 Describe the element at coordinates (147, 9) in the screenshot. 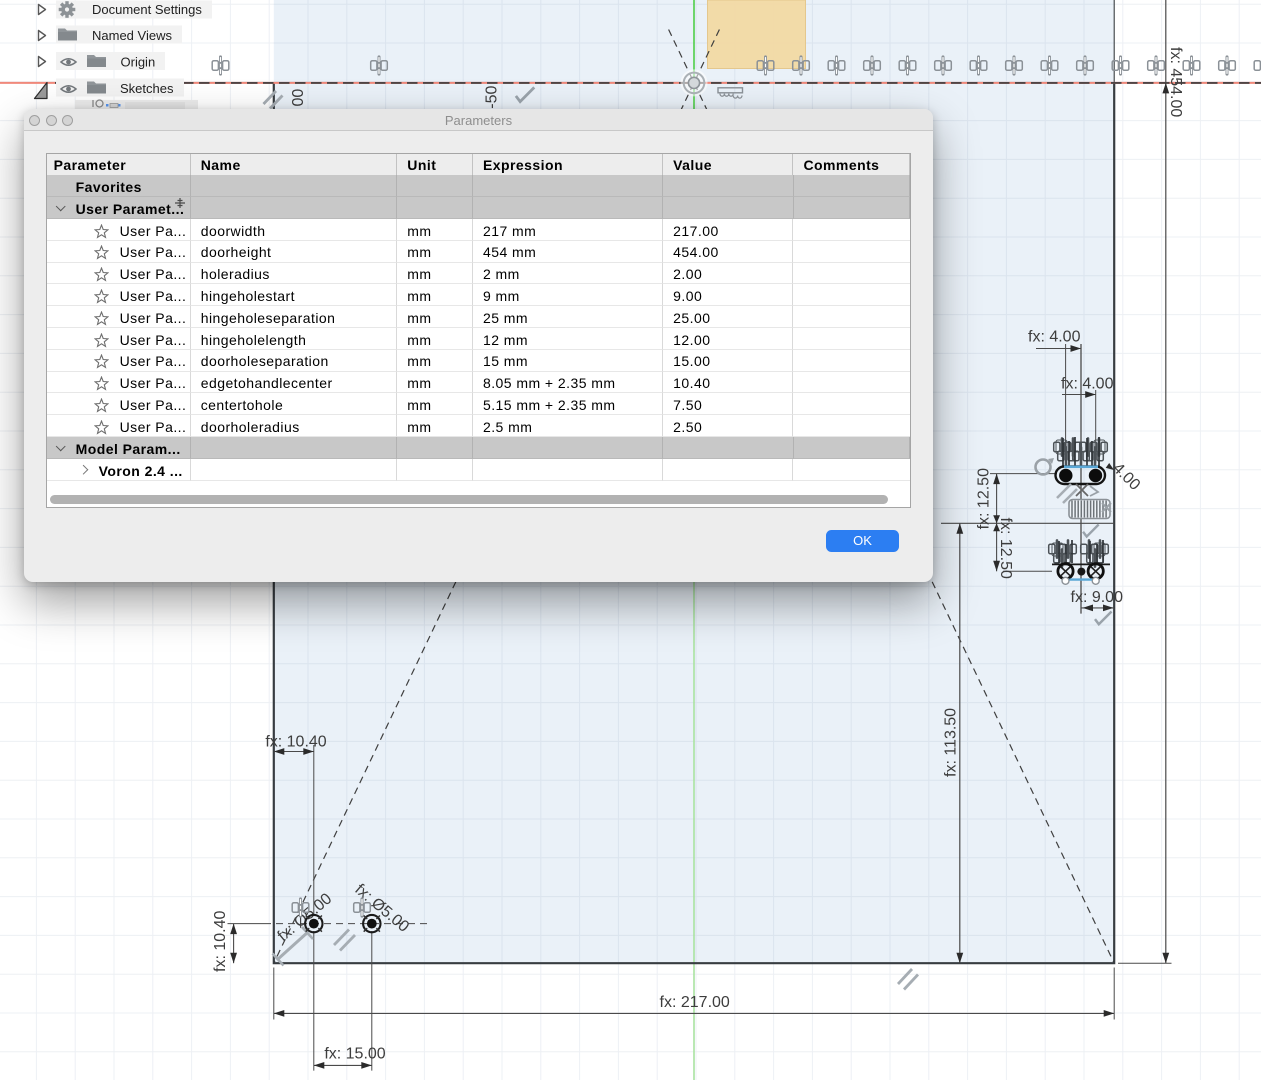

I see `svg-text: Document Settings` at that location.